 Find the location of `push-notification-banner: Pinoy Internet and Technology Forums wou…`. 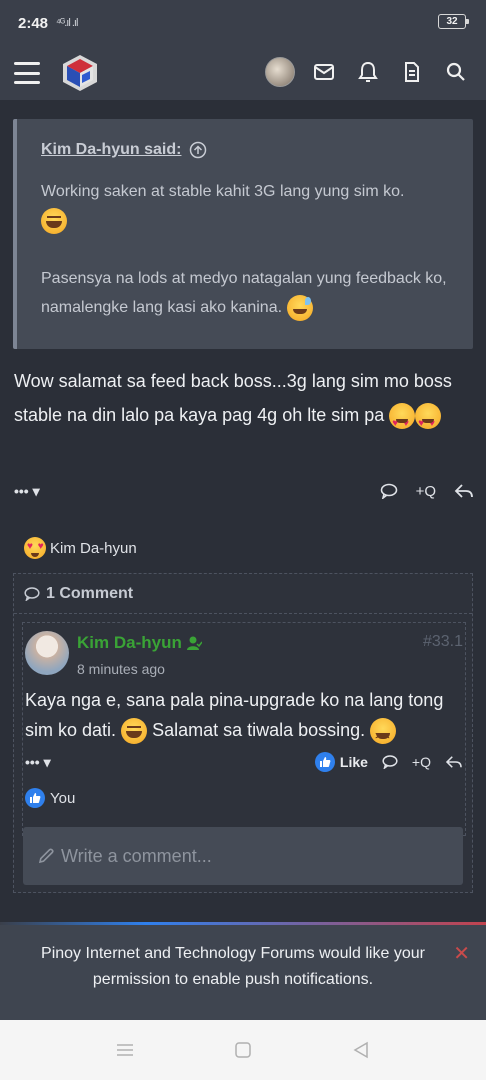

push-notification-banner: Pinoy Internet and Technology Forums wou… is located at coordinates (243, 972).